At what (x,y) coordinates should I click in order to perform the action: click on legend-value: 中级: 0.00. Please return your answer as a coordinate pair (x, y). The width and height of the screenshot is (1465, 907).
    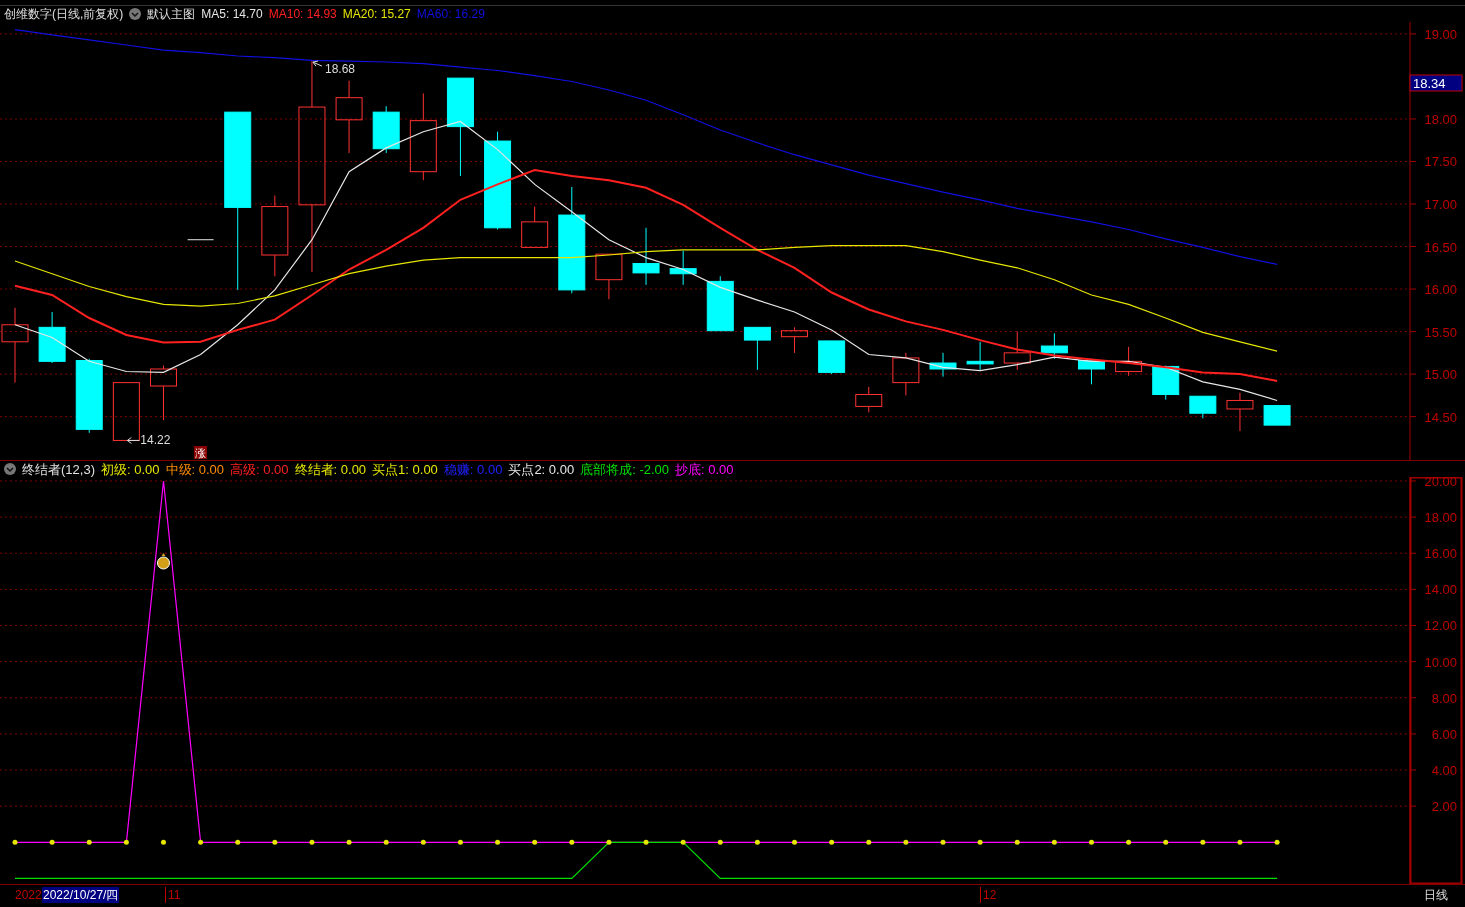
    Looking at the image, I should click on (195, 469).